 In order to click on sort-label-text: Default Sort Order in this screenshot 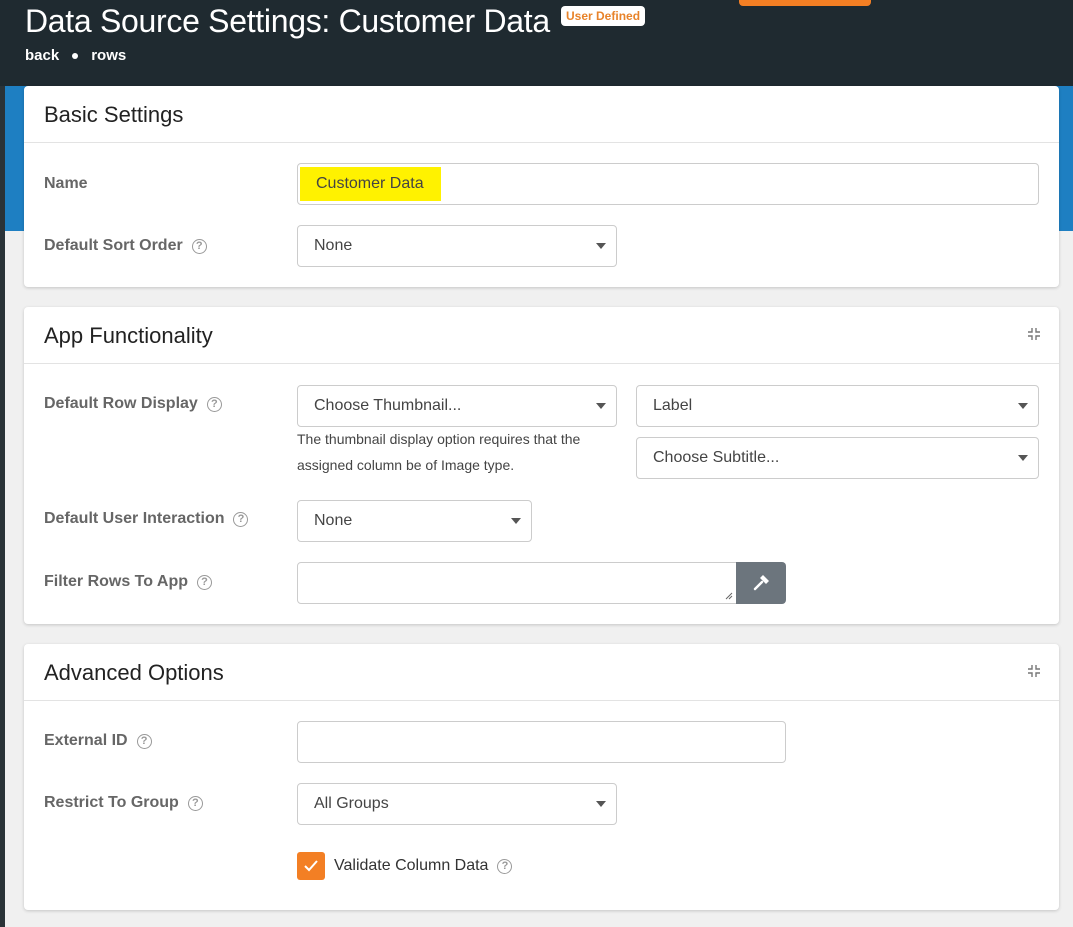, I will do `click(113, 245)`.